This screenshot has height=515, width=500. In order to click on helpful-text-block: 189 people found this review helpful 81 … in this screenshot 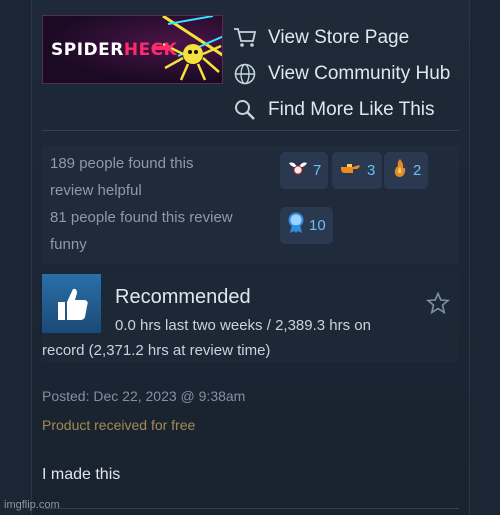, I will do `click(165, 204)`.